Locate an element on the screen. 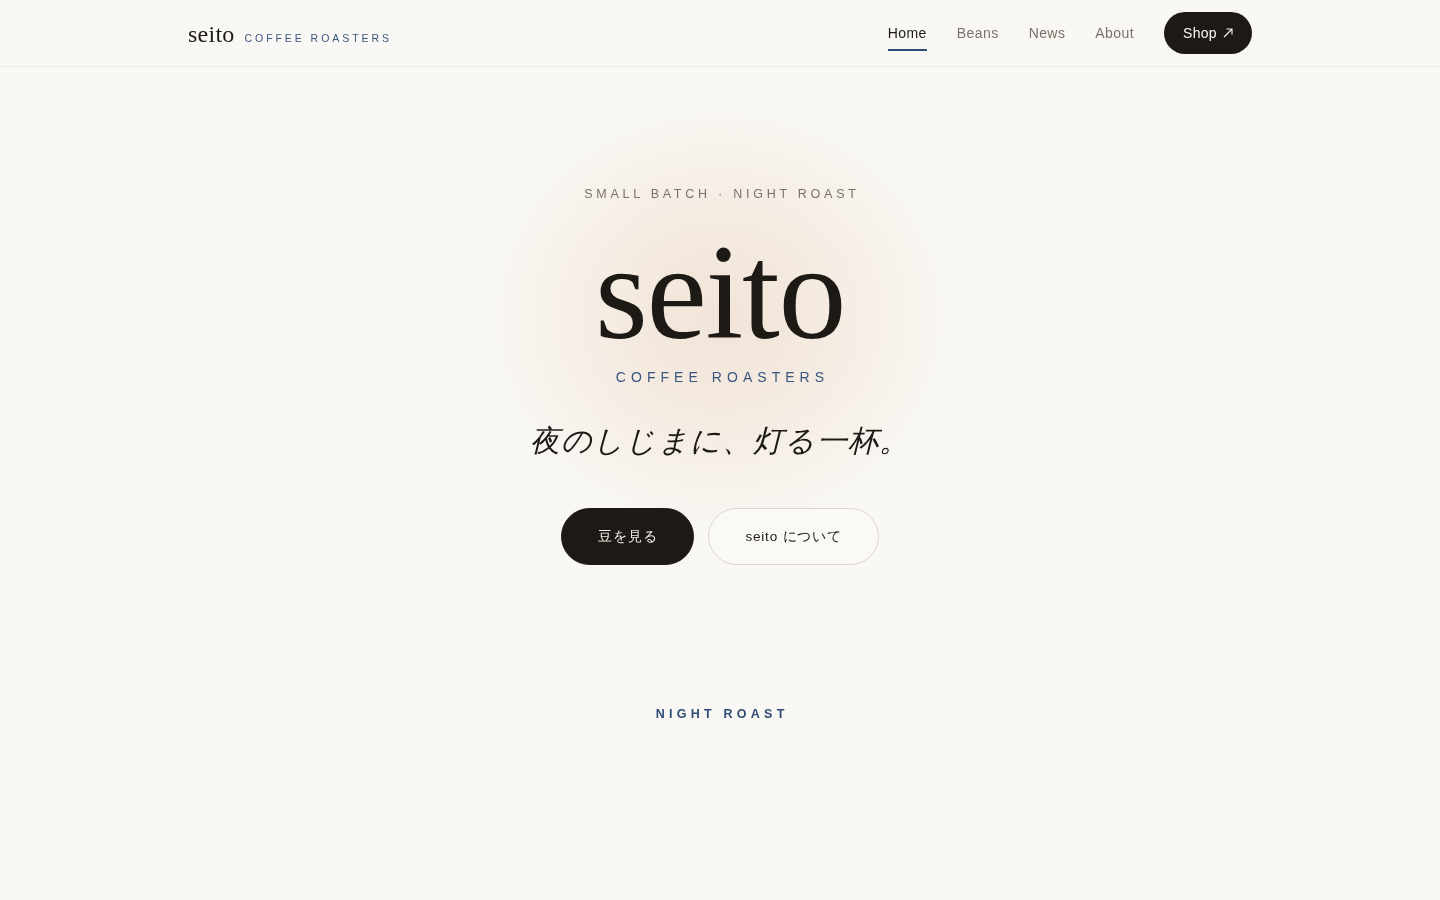 This screenshot has height=900, width=1440. nav-link: News is located at coordinates (1047, 34).